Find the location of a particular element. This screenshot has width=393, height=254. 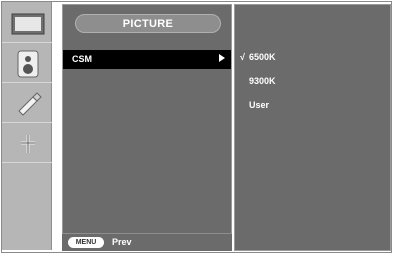

prev-label: Prev is located at coordinates (122, 242).